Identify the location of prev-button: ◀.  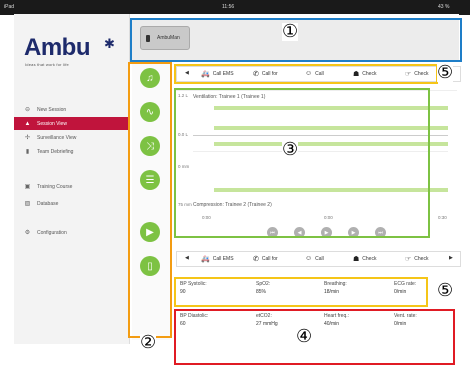
(187, 258).